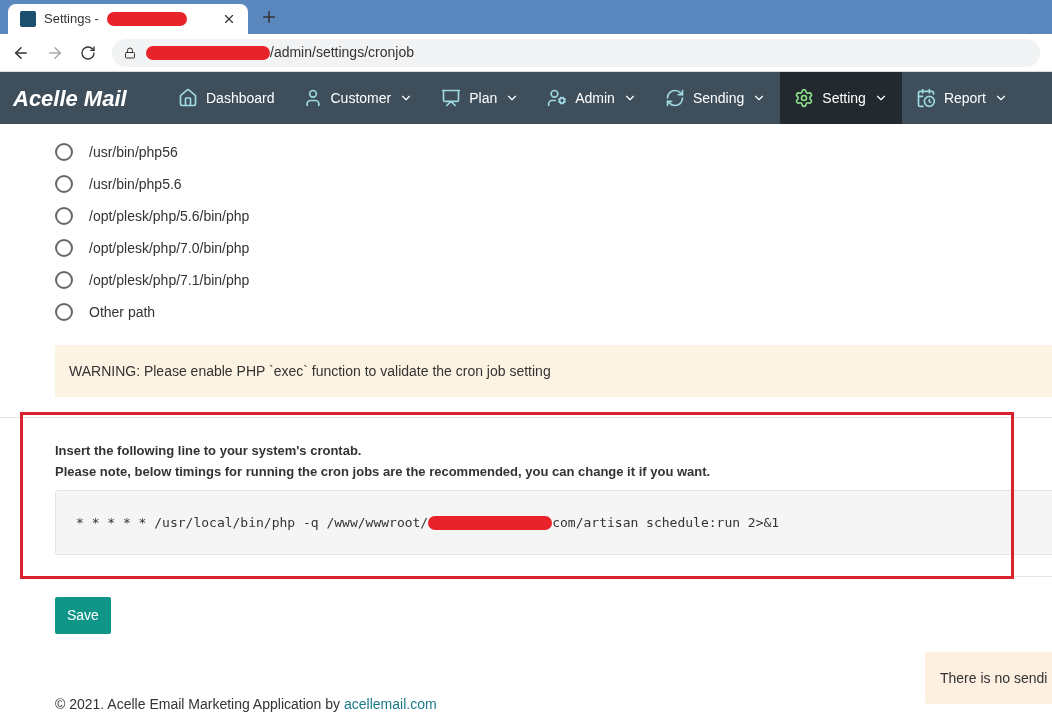 This screenshot has height=712, width=1052. I want to click on toast-notification: There is no sendi, so click(988, 678).